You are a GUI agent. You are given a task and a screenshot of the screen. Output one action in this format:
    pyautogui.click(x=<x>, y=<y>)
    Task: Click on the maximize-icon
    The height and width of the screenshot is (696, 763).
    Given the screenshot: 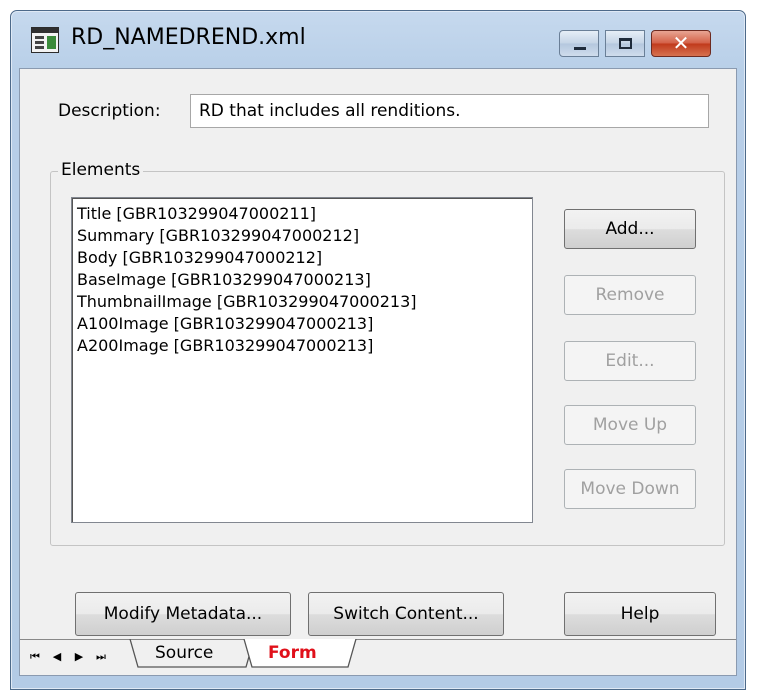 What is the action you would take?
    pyautogui.click(x=625, y=43)
    